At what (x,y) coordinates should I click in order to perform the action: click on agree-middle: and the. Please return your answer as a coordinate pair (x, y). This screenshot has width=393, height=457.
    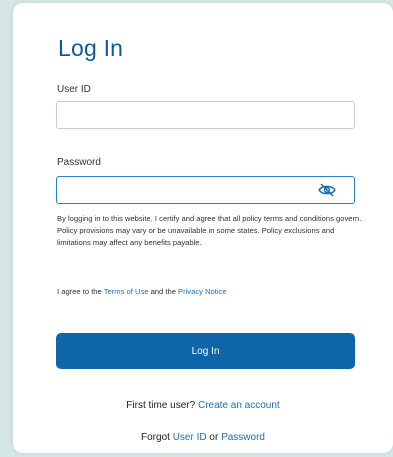
    Looking at the image, I should click on (163, 291).